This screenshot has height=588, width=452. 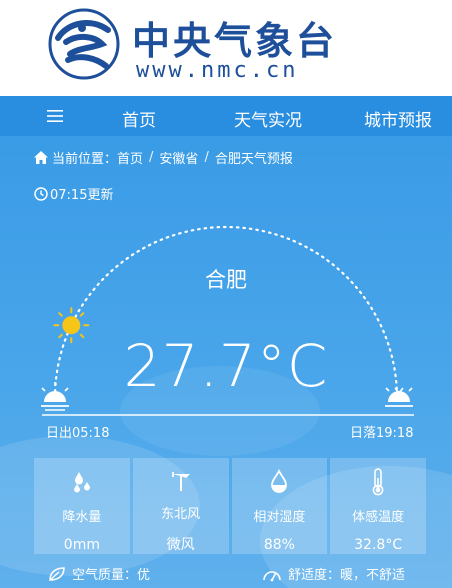 I want to click on card-label: 体感温度, so click(x=378, y=517).